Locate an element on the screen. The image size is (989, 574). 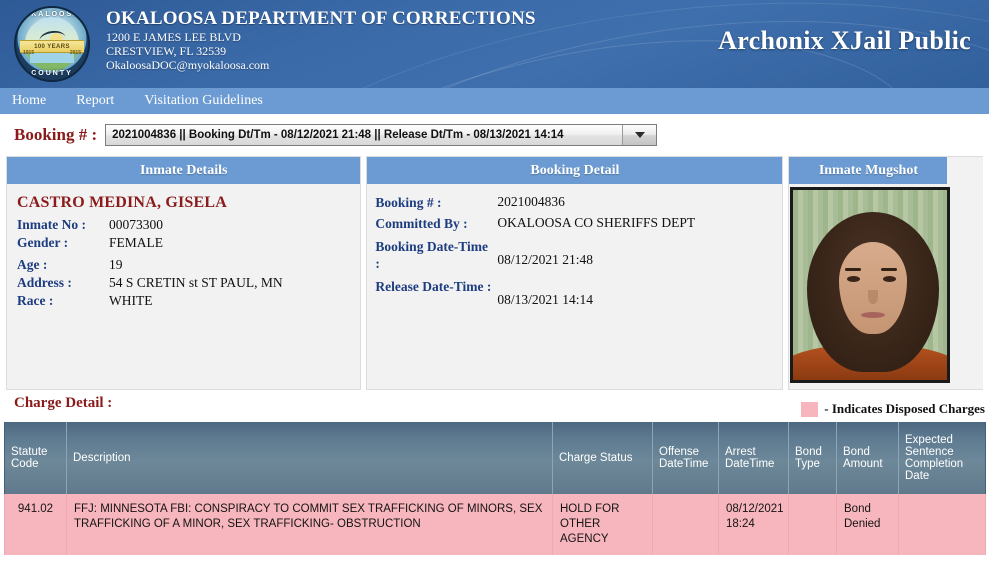
column-header-bond-type: Bond Type is located at coordinates (812, 458).